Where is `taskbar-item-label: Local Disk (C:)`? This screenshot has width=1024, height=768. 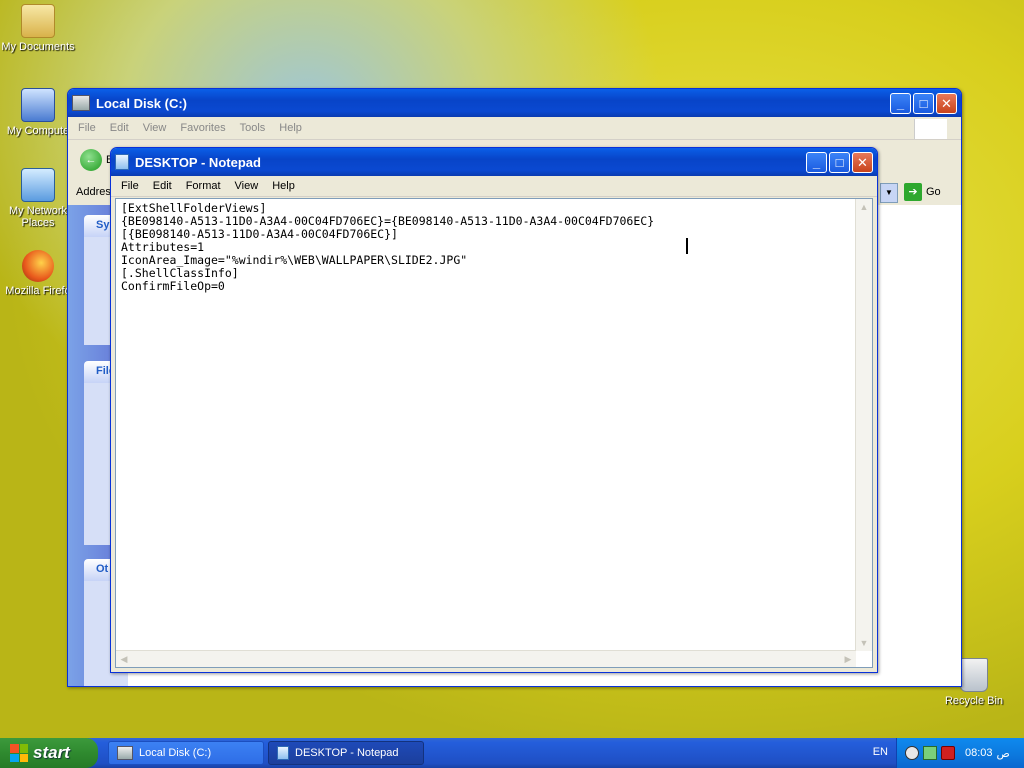 taskbar-item-label: Local Disk (C:) is located at coordinates (175, 753).